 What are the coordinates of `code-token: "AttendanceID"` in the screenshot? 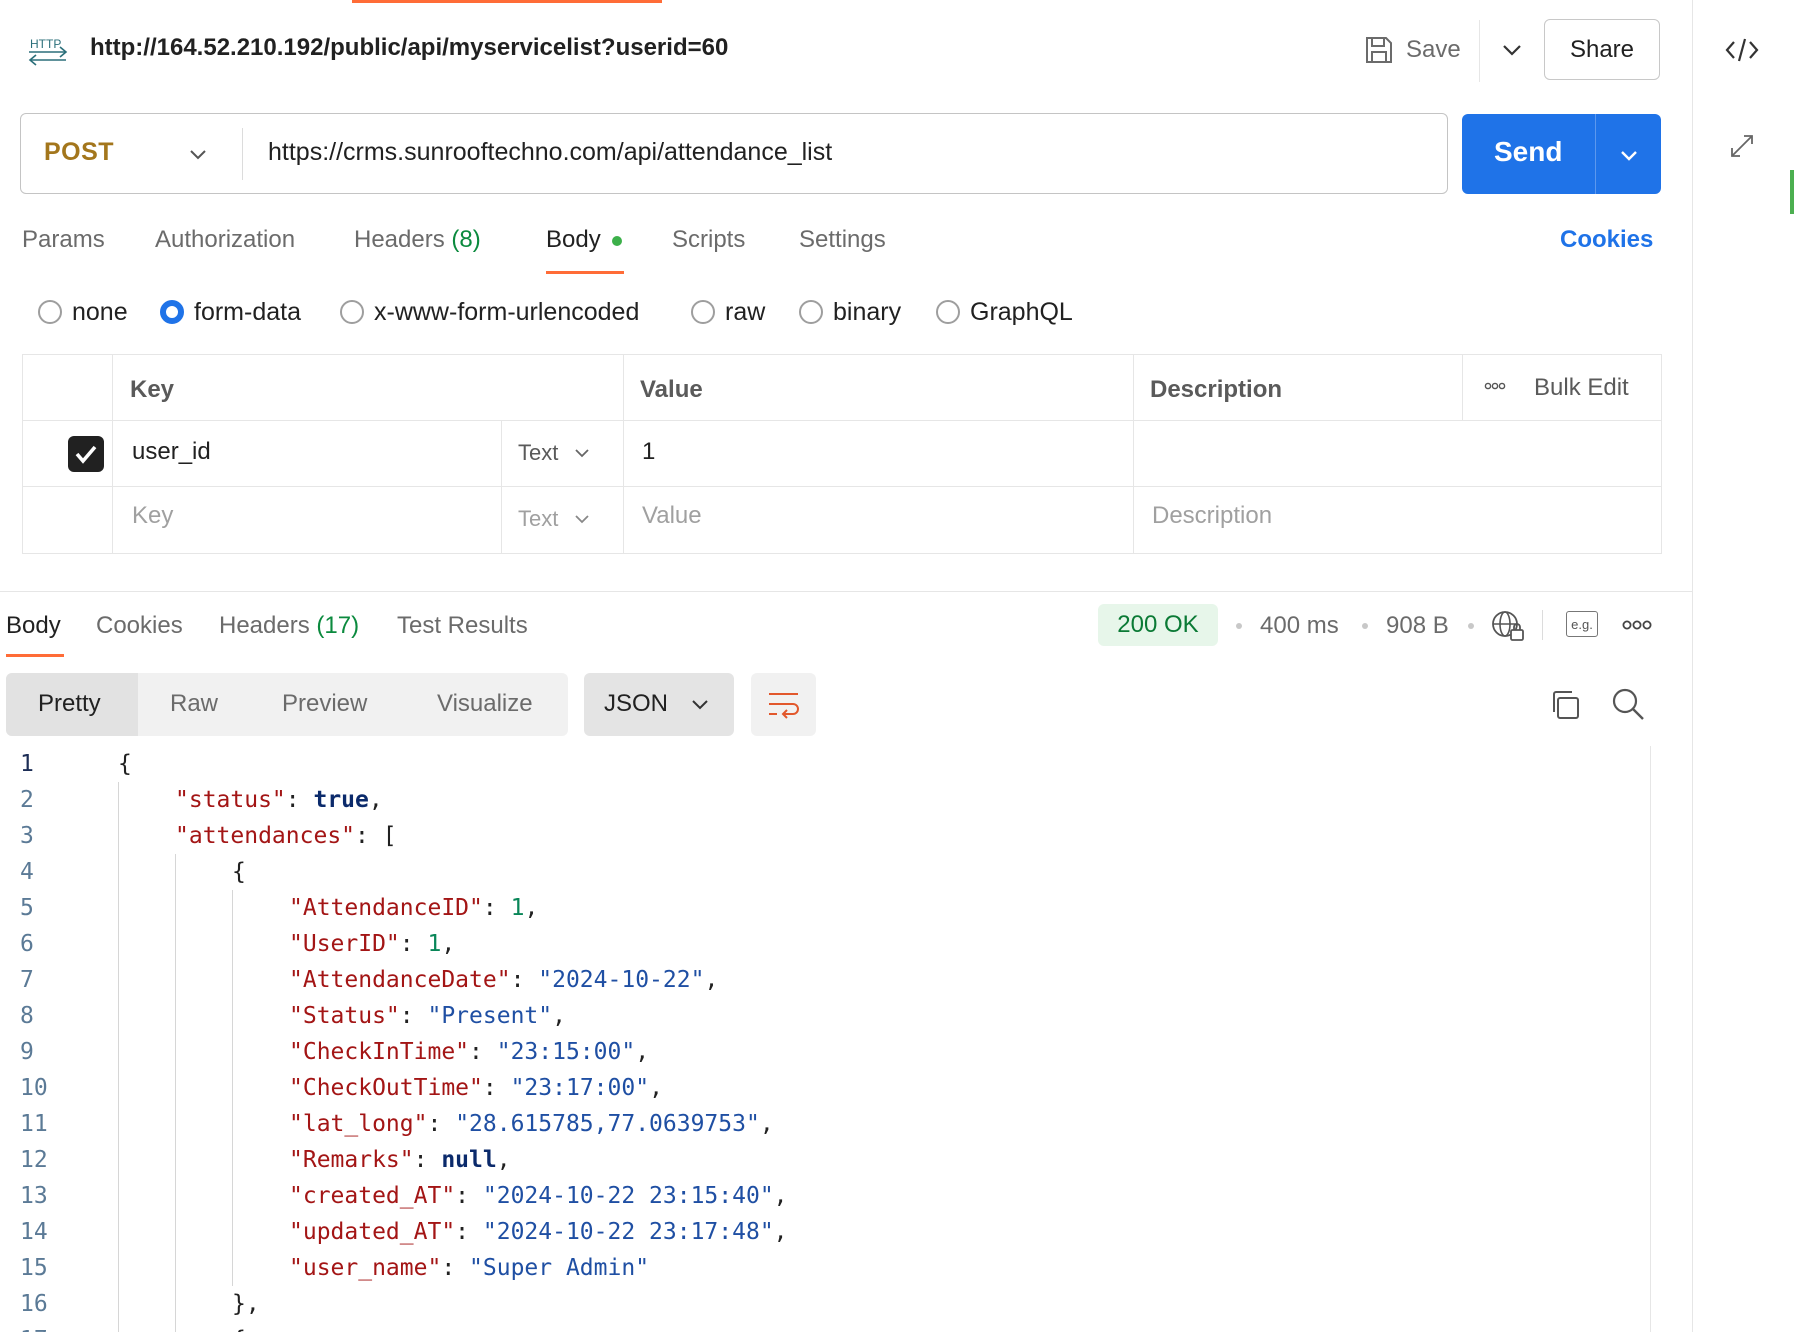 It's located at (386, 908).